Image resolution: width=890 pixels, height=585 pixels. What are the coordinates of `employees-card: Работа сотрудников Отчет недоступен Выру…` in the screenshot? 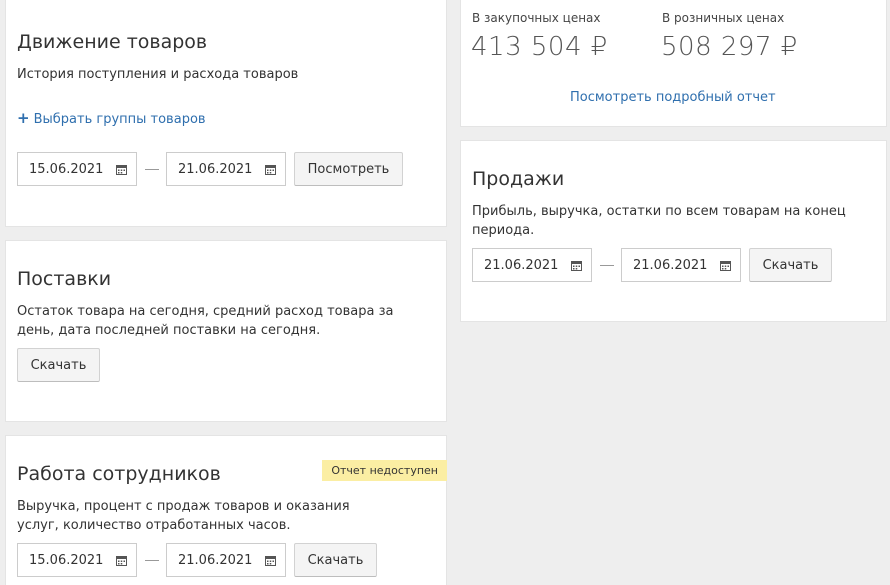 It's located at (226, 510).